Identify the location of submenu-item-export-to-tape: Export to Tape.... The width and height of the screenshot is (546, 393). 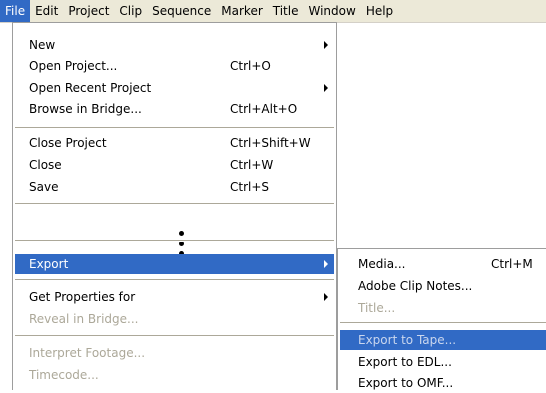
(443, 340).